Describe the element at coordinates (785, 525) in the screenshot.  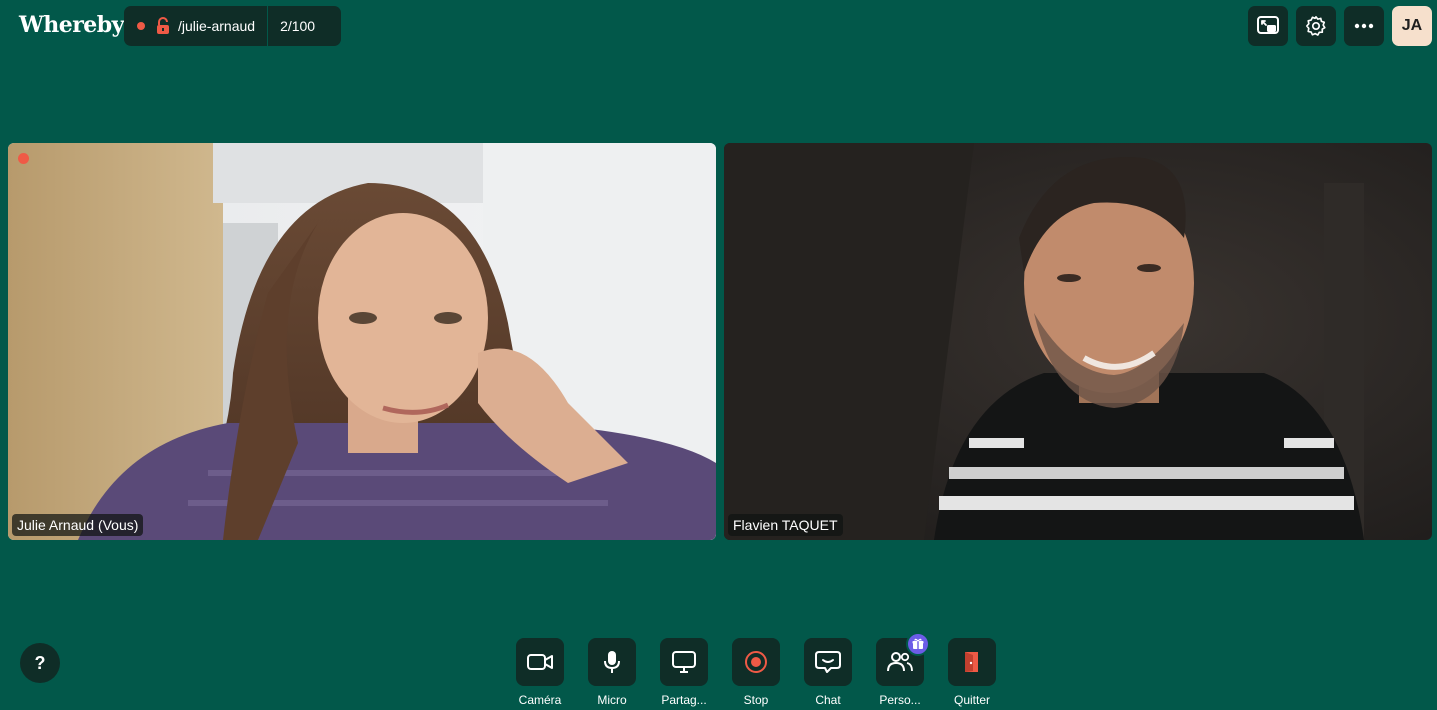
I see `participant-name-remote: Flavien TAQUET` at that location.